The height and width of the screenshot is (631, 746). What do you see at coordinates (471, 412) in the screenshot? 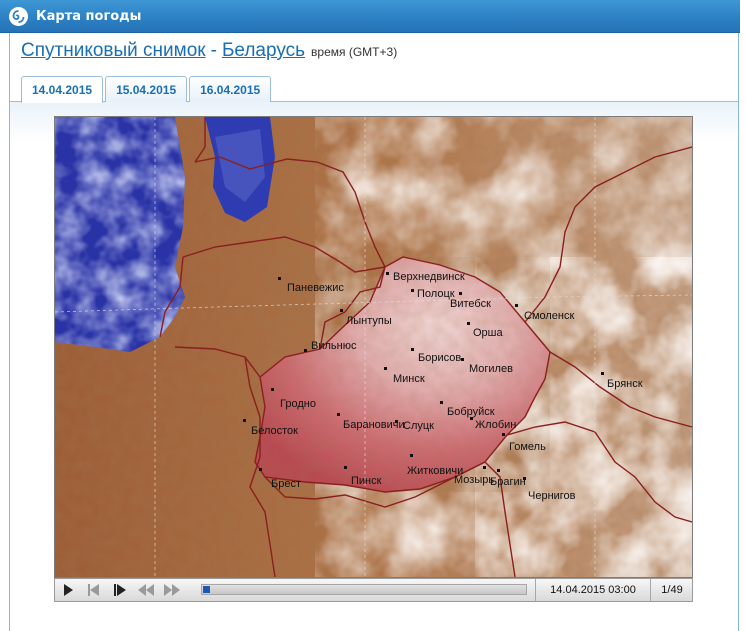
I see `svg-text: Бобруйск` at bounding box center [471, 412].